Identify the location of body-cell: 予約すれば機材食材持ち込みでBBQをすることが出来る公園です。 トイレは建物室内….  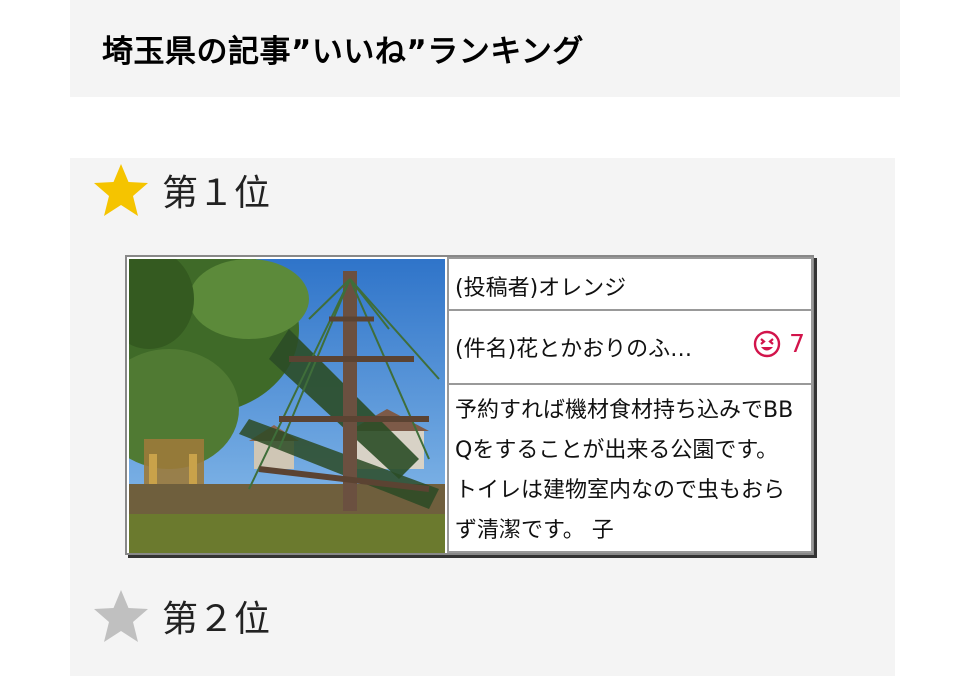
(630, 468).